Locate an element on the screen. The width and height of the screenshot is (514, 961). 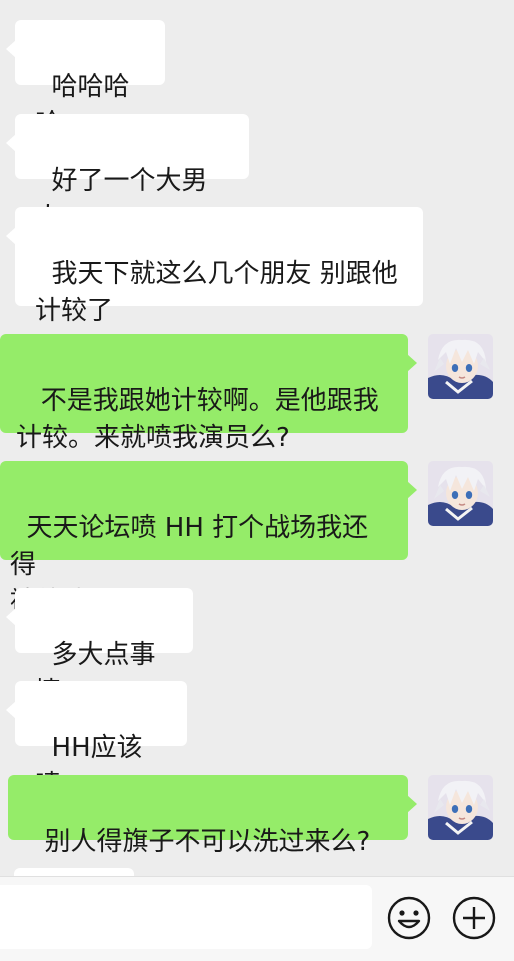
message-input is located at coordinates (186, 917).